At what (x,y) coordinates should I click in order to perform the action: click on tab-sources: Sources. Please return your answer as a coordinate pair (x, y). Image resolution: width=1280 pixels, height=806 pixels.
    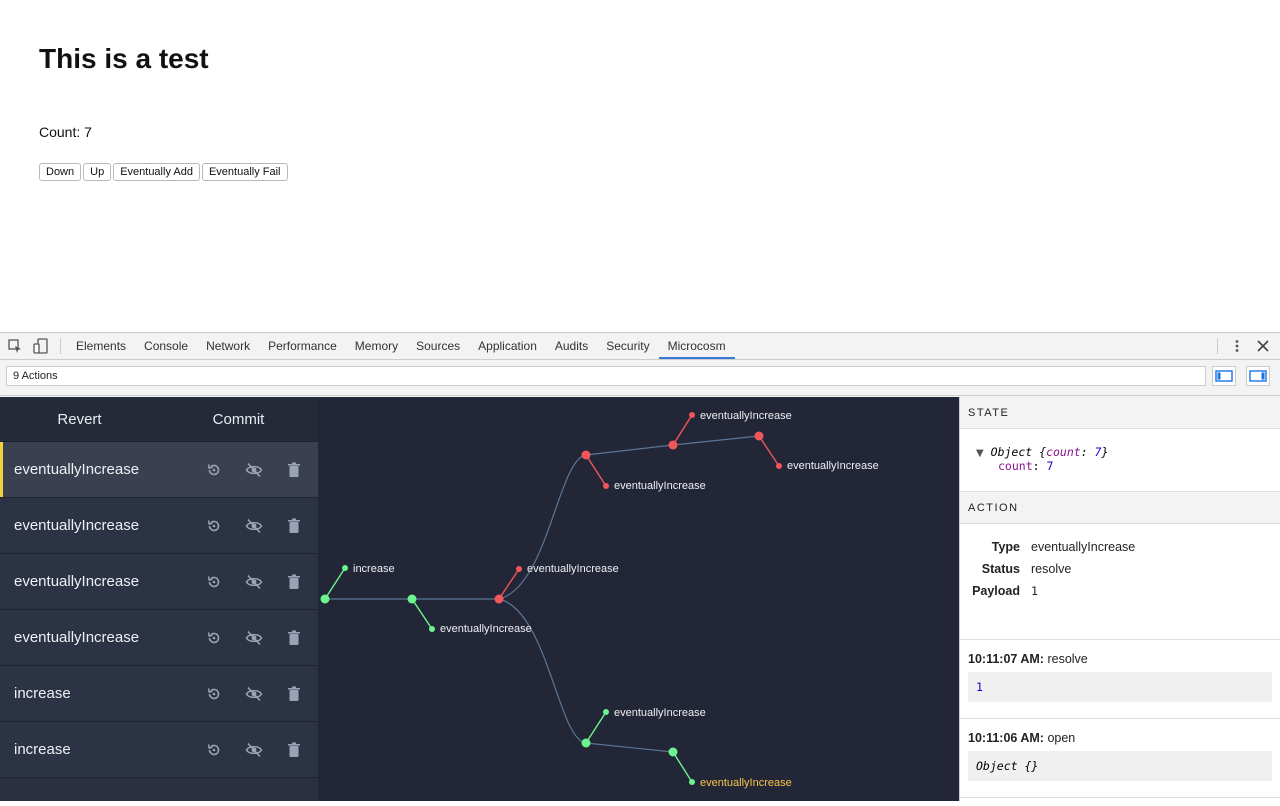
    Looking at the image, I should click on (438, 346).